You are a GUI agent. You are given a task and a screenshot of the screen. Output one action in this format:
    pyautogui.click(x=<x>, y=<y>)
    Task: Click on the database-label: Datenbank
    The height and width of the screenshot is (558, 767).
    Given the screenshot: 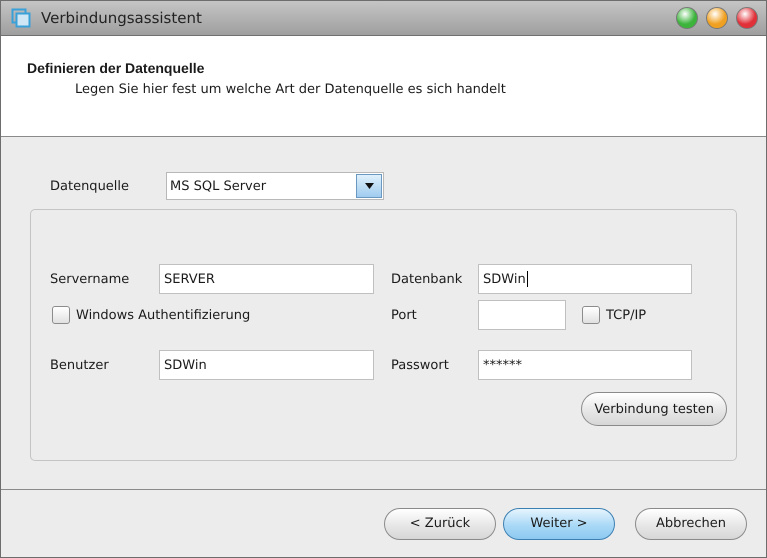 What is the action you would take?
    pyautogui.click(x=427, y=279)
    